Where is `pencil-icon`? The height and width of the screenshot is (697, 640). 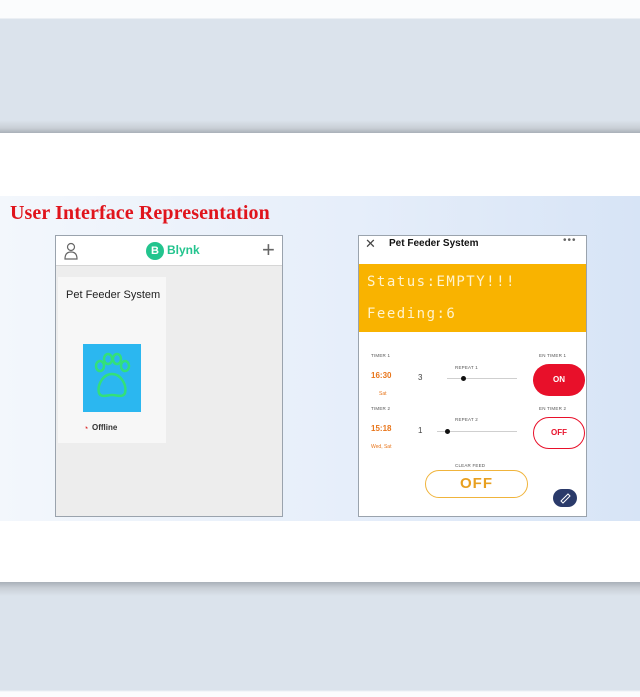
pencil-icon is located at coordinates (565, 498).